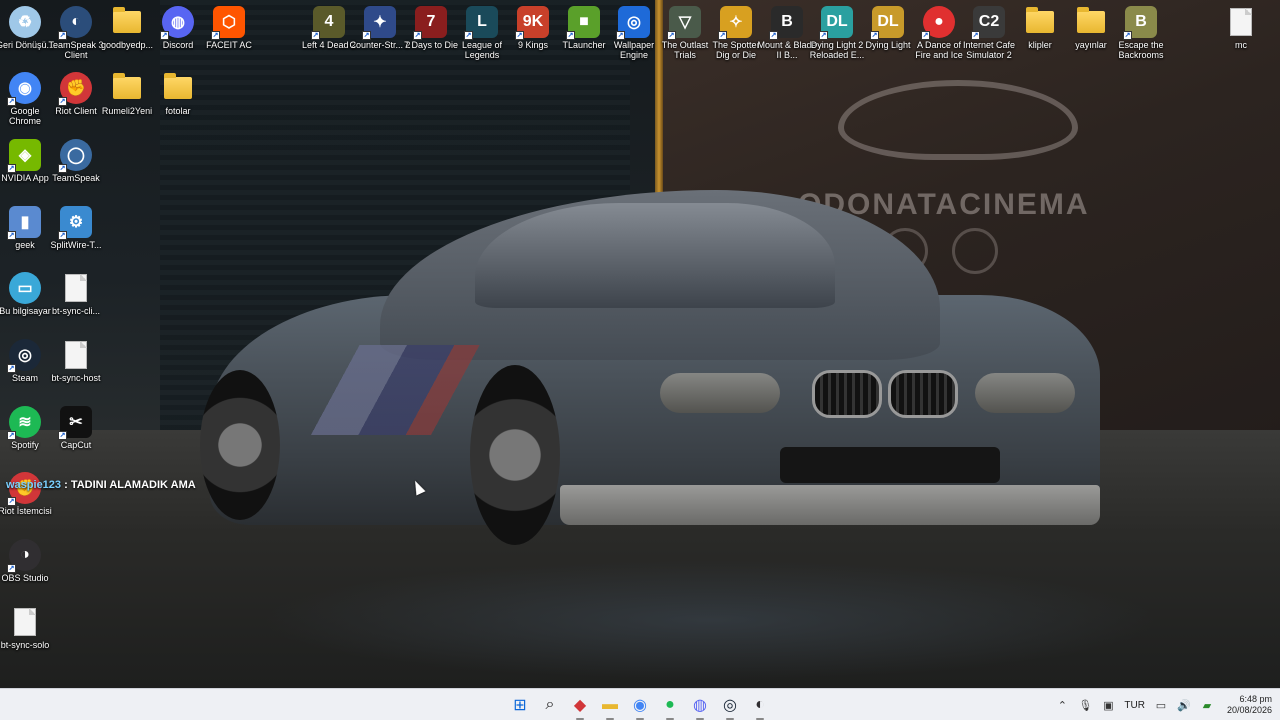  I want to click on riot-client-taskbar-icon: ◆, so click(580, 706).